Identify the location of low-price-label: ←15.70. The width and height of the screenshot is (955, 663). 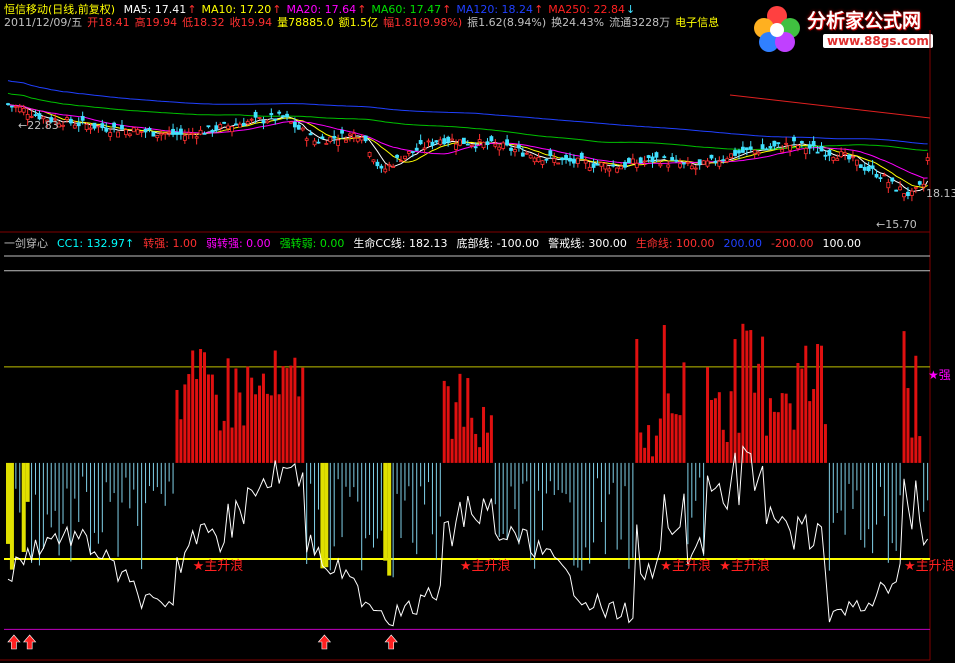
(896, 224).